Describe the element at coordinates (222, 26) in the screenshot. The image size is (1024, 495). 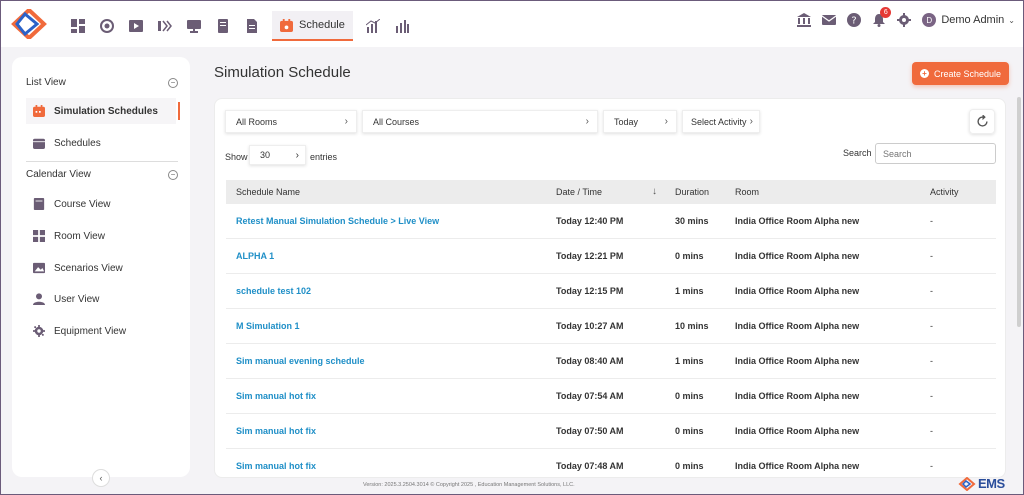
I see `nav-book` at that location.